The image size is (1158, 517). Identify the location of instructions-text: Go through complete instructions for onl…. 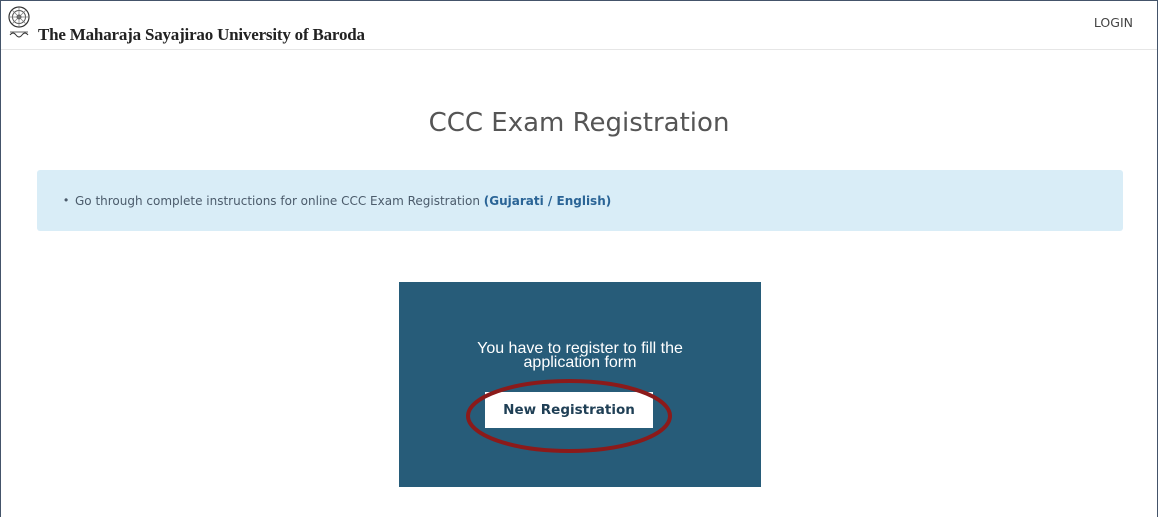
(277, 201).